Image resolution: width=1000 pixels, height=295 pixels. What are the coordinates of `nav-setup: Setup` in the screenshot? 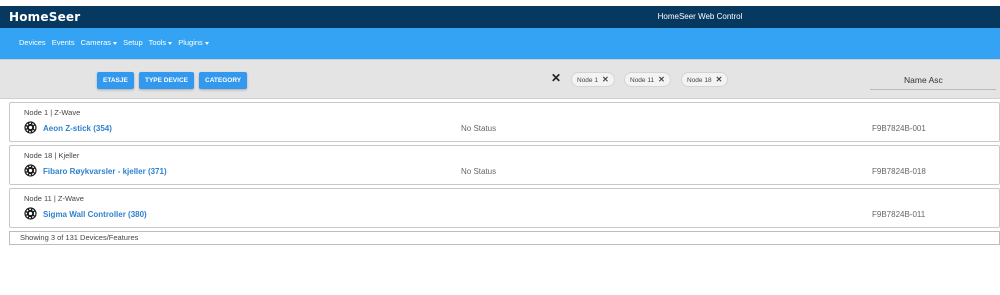 It's located at (133, 42).